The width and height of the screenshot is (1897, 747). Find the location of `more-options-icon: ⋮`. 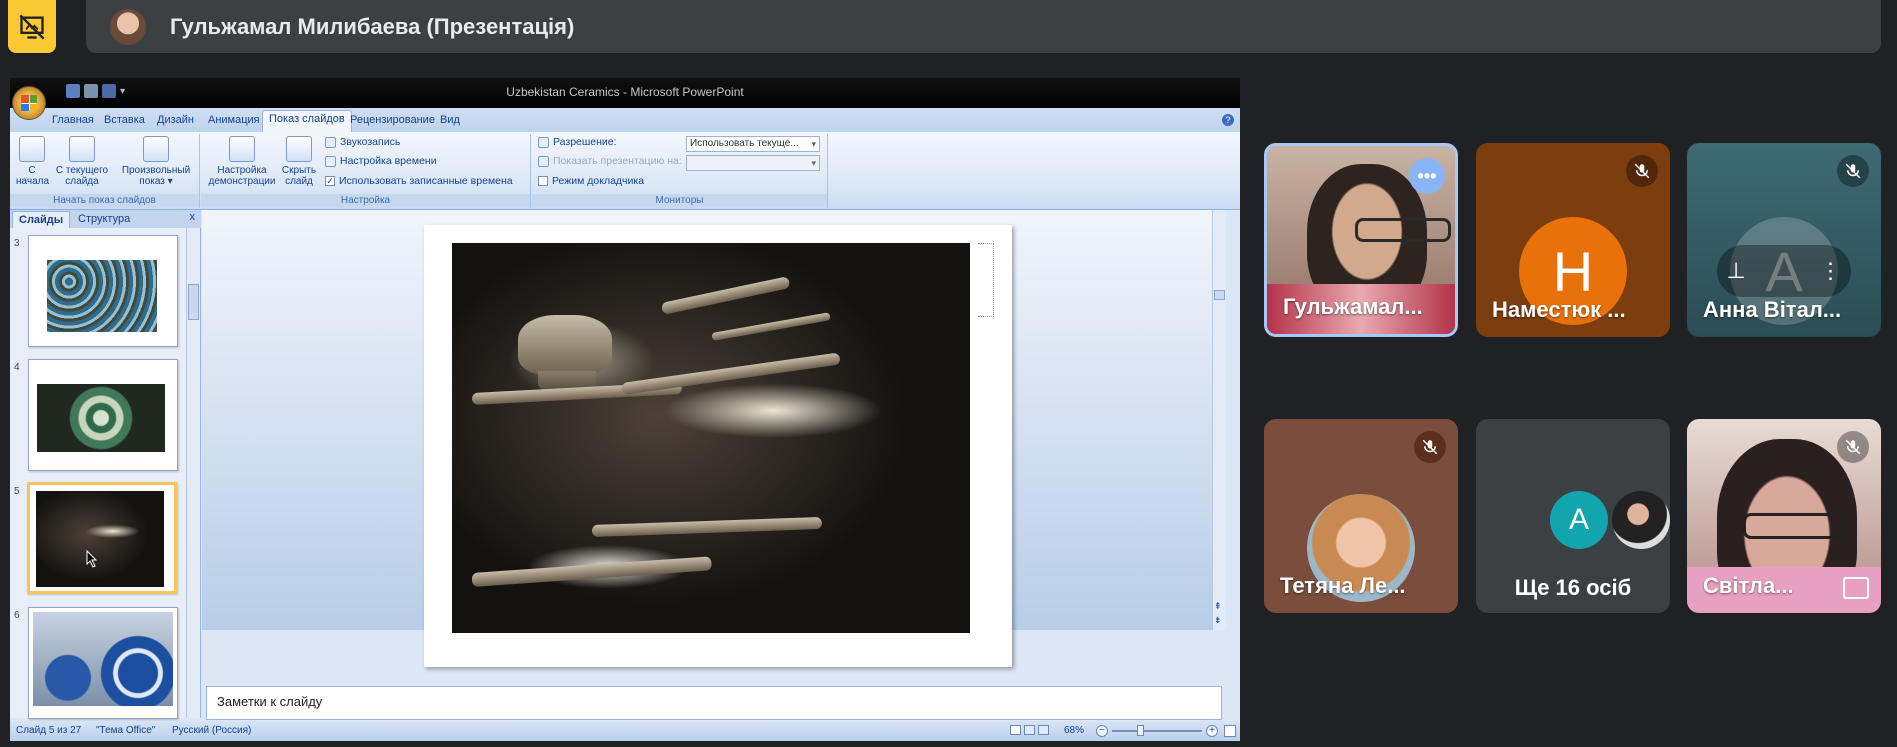

more-options-icon: ⋮ is located at coordinates (1831, 271).